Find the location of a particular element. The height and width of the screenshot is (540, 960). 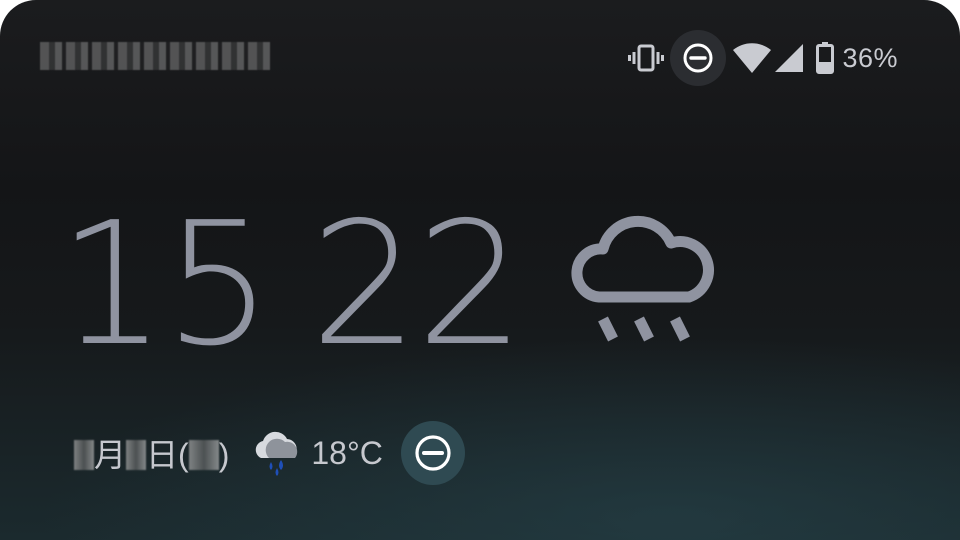

weekday-redacted is located at coordinates (203, 455).